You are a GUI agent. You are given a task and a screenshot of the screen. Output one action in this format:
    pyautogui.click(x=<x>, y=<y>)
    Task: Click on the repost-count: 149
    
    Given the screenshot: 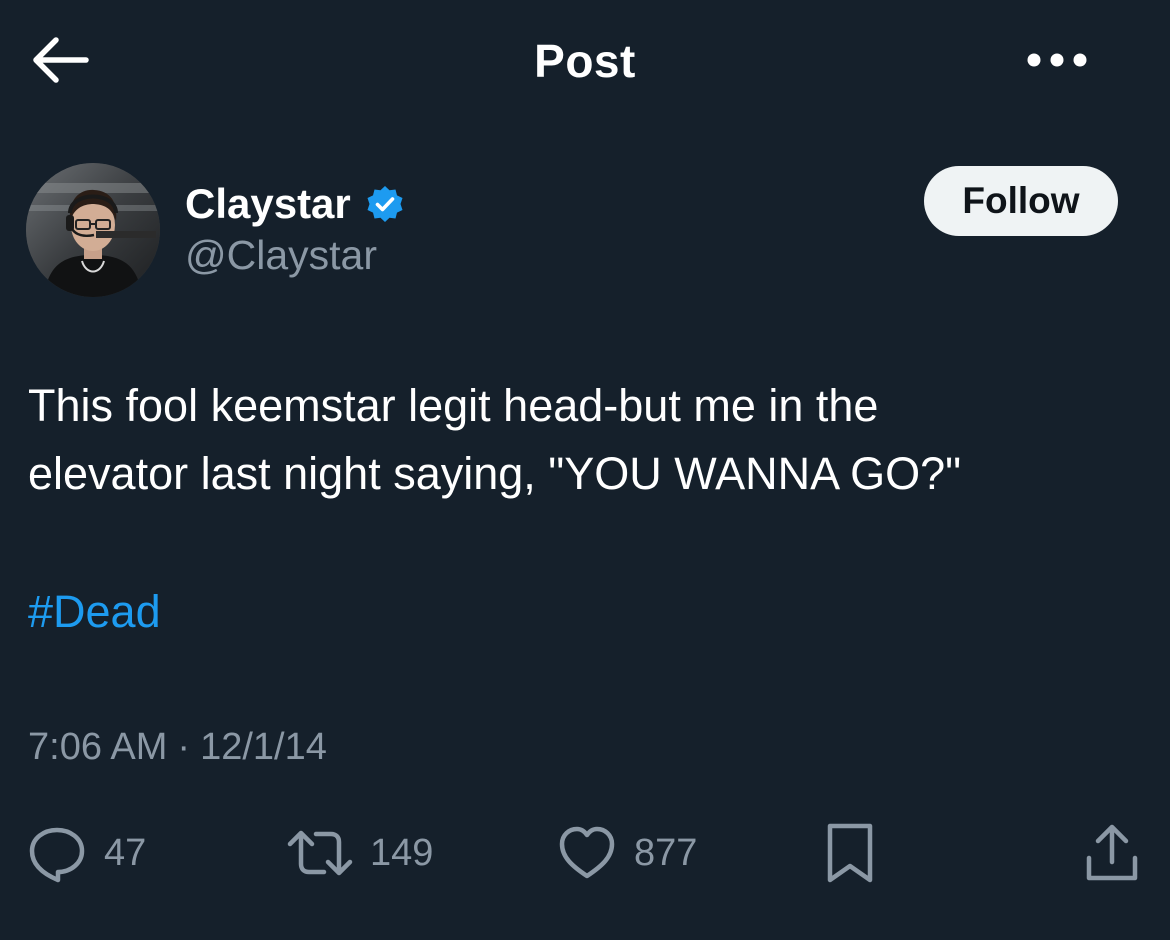 What is the action you would take?
    pyautogui.click(x=402, y=852)
    